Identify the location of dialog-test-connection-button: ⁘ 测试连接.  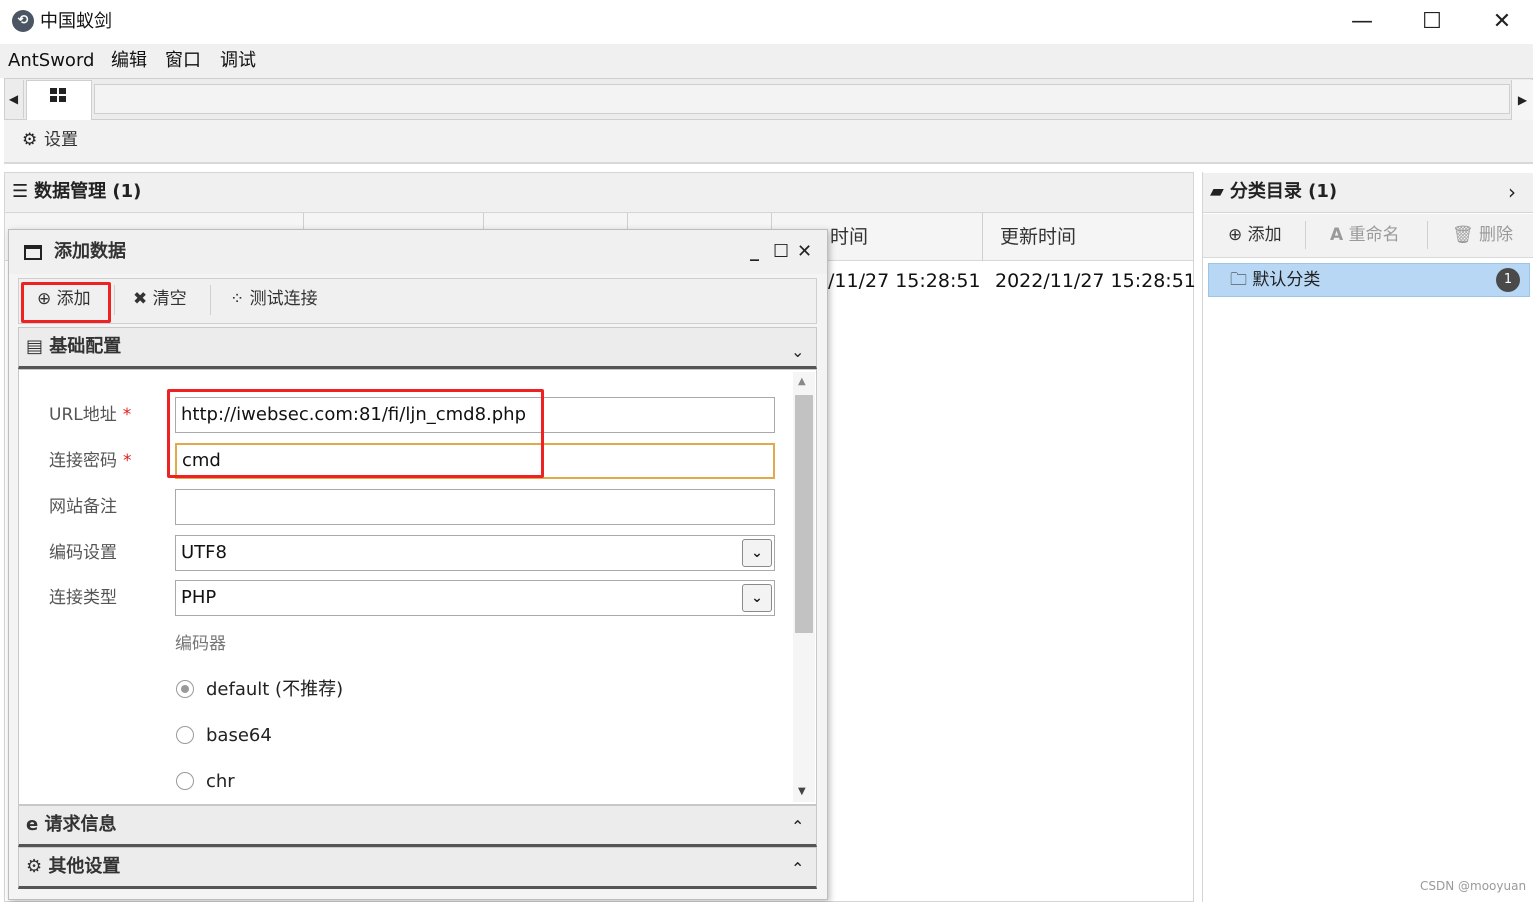
(274, 299).